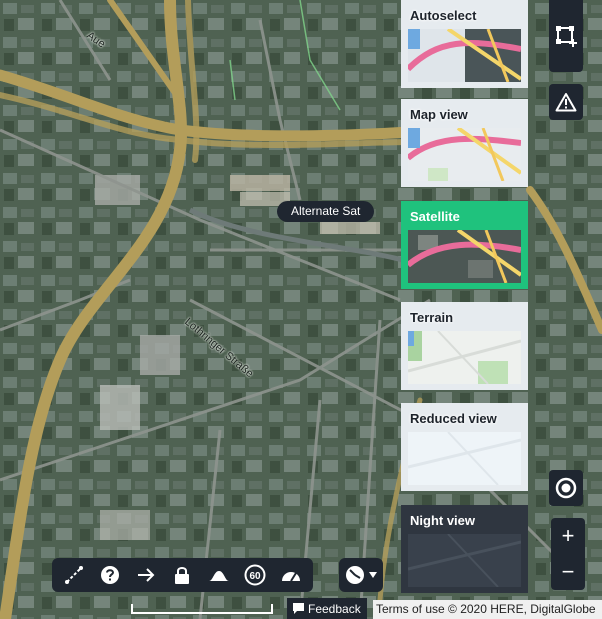 The height and width of the screenshot is (619, 602). What do you see at coordinates (334, 608) in the screenshot?
I see `feedback-label: Feedback` at bounding box center [334, 608].